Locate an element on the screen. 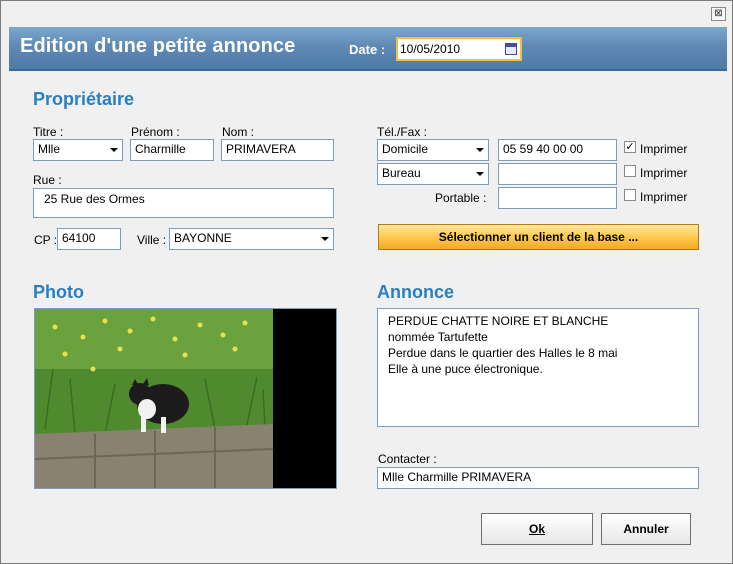 This screenshot has width=733, height=564. phone-number-value-1: 05 59 40 00 00 is located at coordinates (543, 149).